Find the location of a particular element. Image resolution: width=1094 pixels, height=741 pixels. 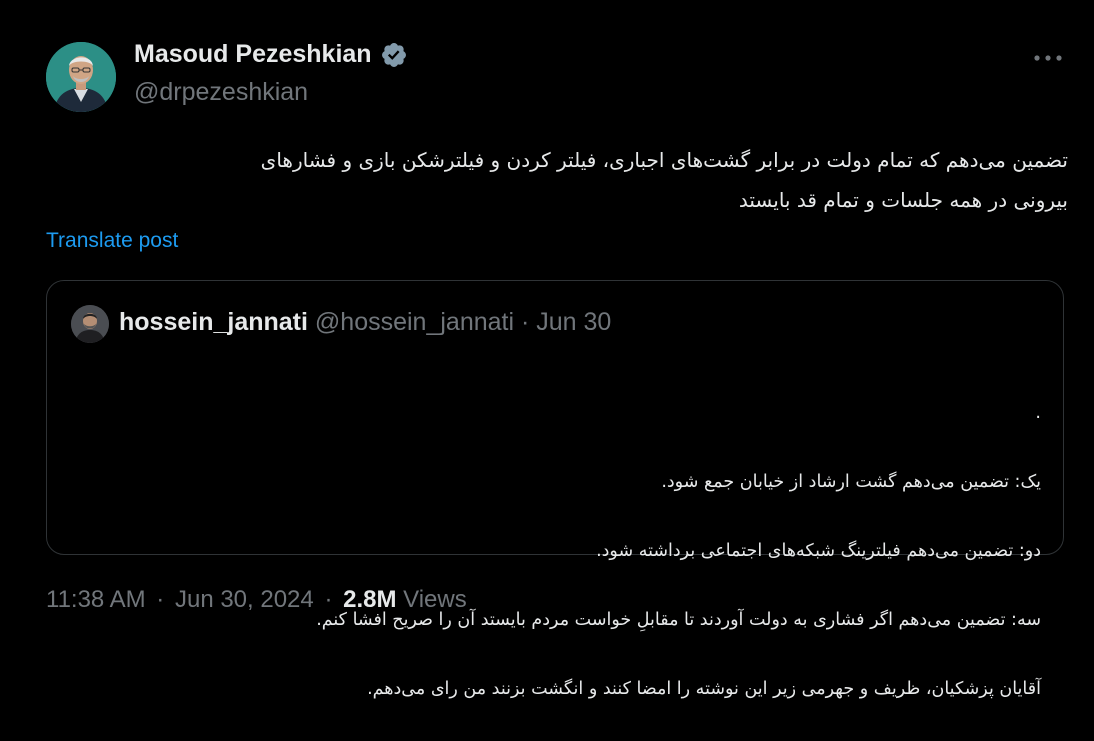

quoted-author-name: hossein_jannati is located at coordinates (213, 322).